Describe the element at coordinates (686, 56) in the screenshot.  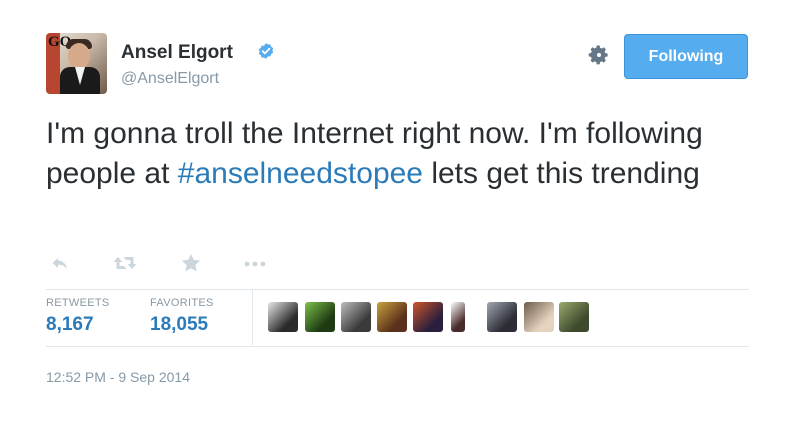
I see `following-button: Following` at that location.